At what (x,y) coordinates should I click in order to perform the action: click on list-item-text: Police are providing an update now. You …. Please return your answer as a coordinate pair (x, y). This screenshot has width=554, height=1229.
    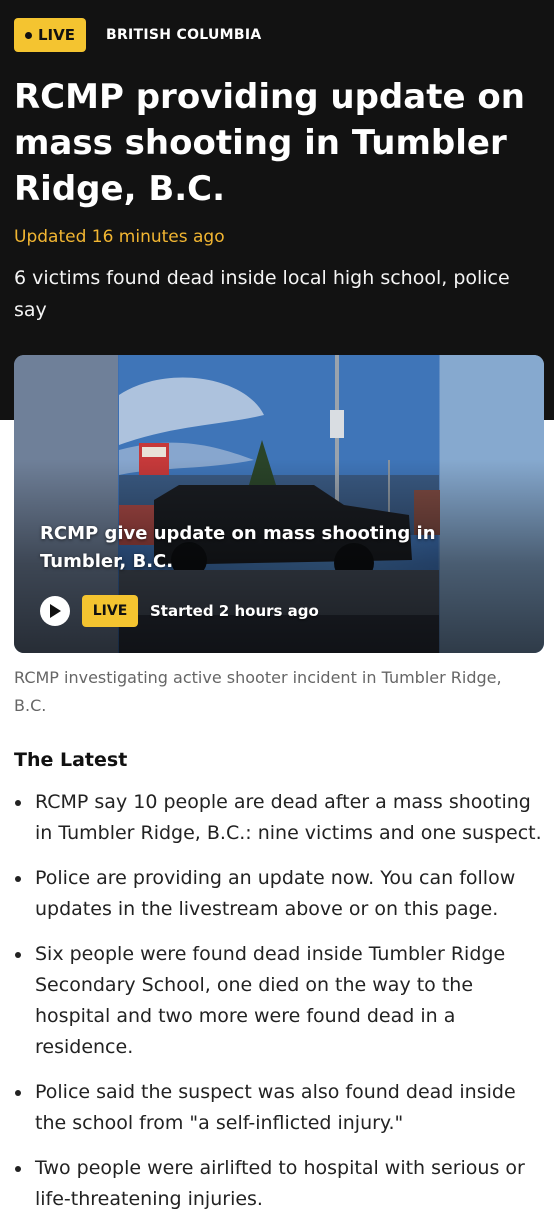
    Looking at the image, I should click on (275, 893).